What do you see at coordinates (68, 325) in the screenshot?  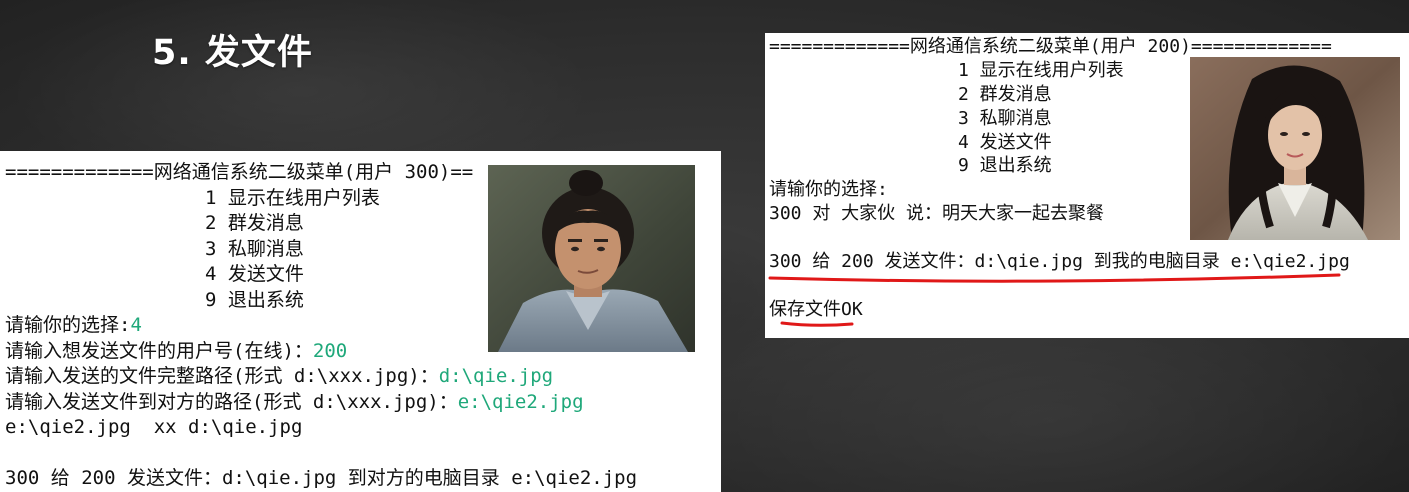 I see `choice-prompt: 请输你的选择:` at bounding box center [68, 325].